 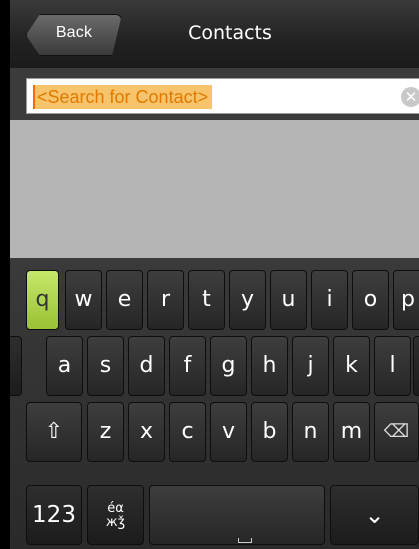 I want to click on key-d: d, so click(x=146, y=366).